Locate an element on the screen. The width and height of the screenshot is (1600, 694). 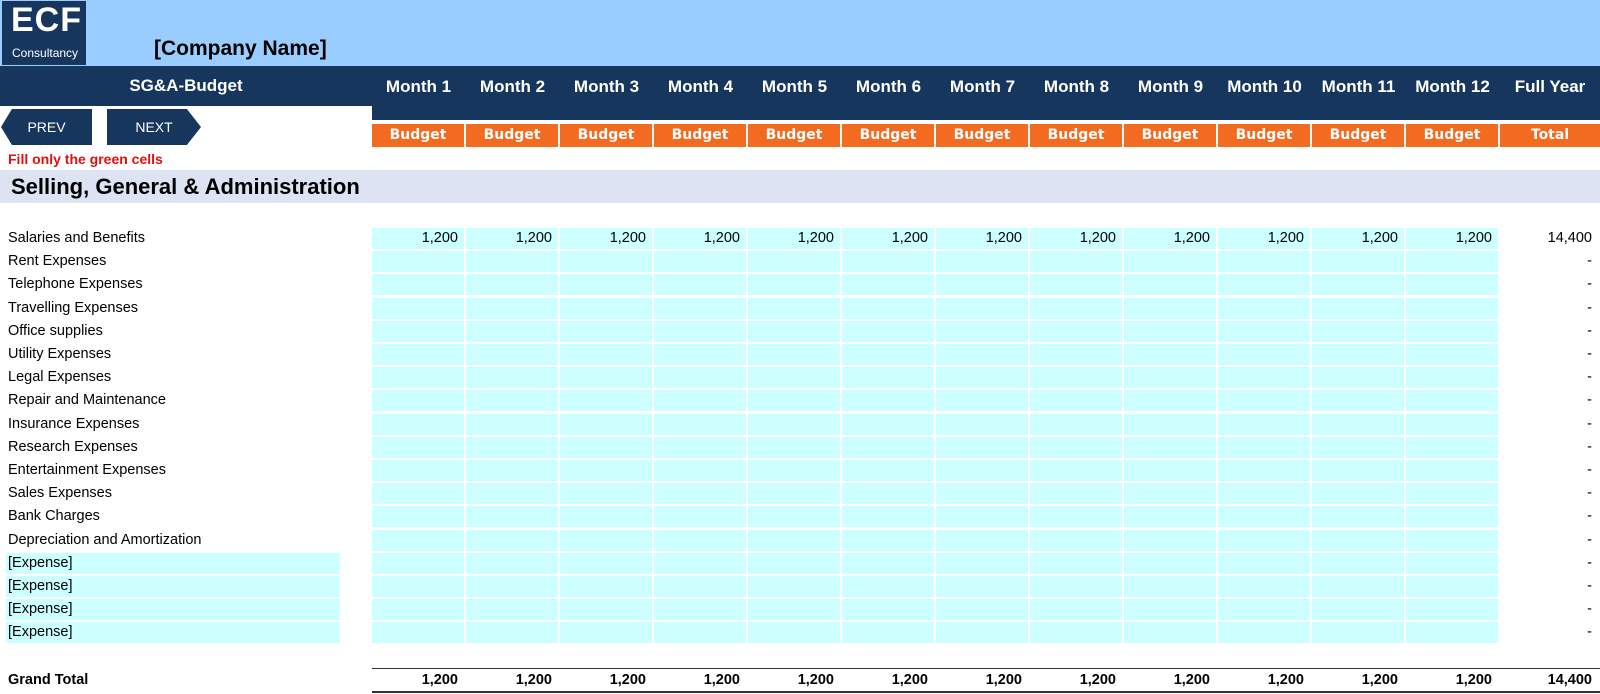
expense-name-input: [Expense] is located at coordinates (173, 563).